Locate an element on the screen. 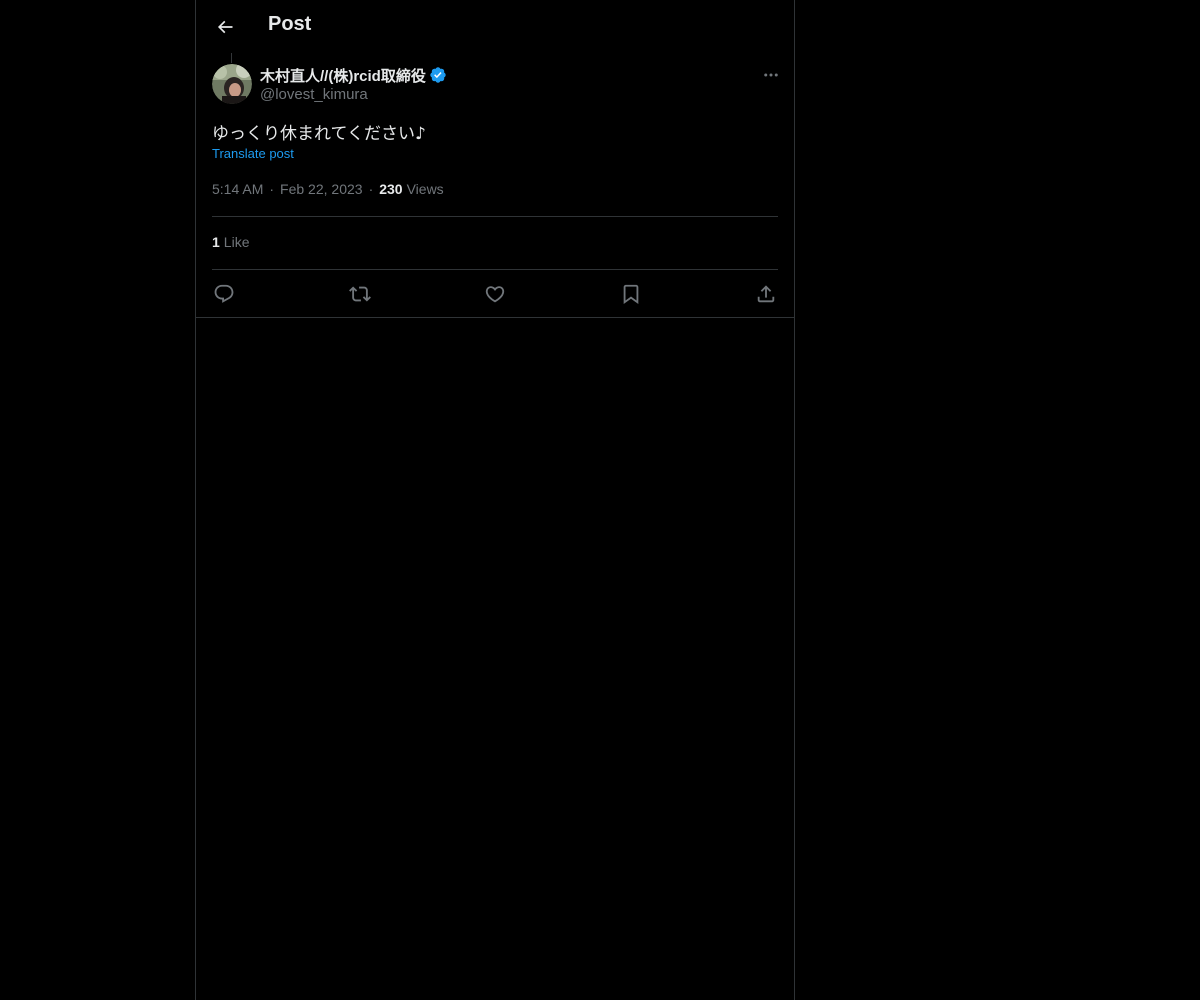 This screenshot has height=1000, width=1200. thread-connector-line is located at coordinates (231, 58).